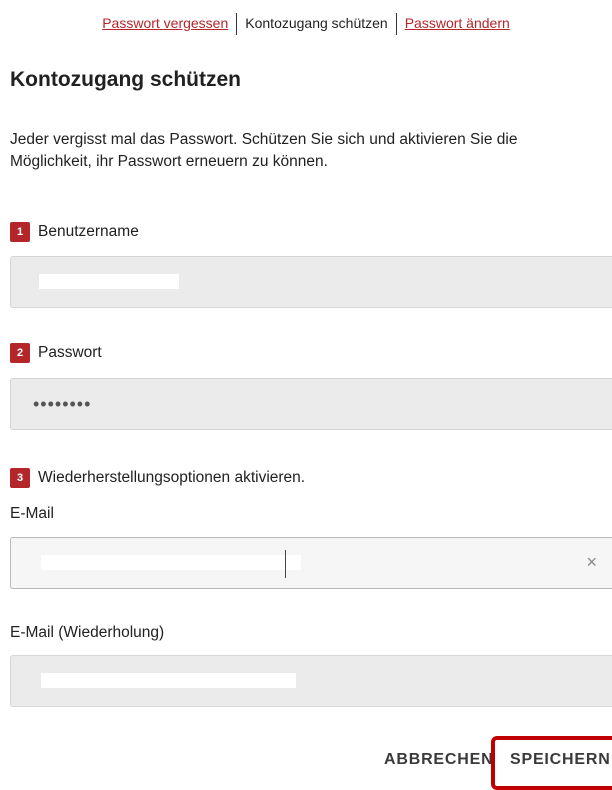  Describe the element at coordinates (172, 477) in the screenshot. I see `step-label: Wiederherstellungsoptionen aktivieren.` at that location.